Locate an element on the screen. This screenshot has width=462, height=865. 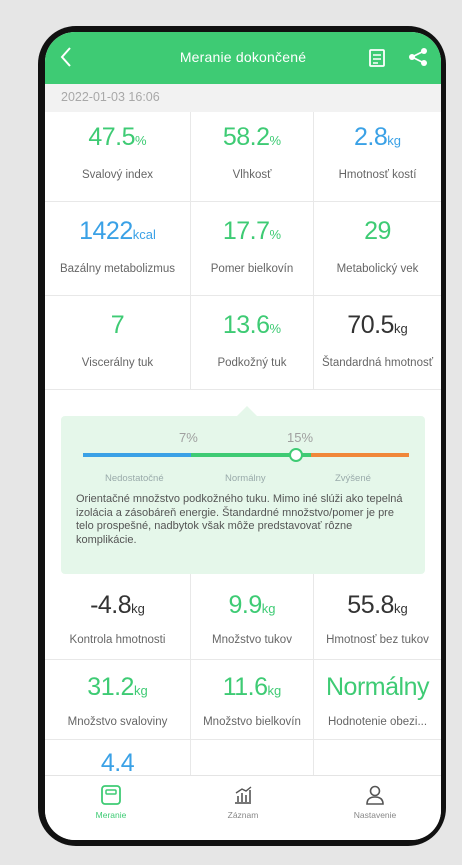
metric-cell: 1422kcal Bazálny metabolizmus is located at coordinates (118, 249).